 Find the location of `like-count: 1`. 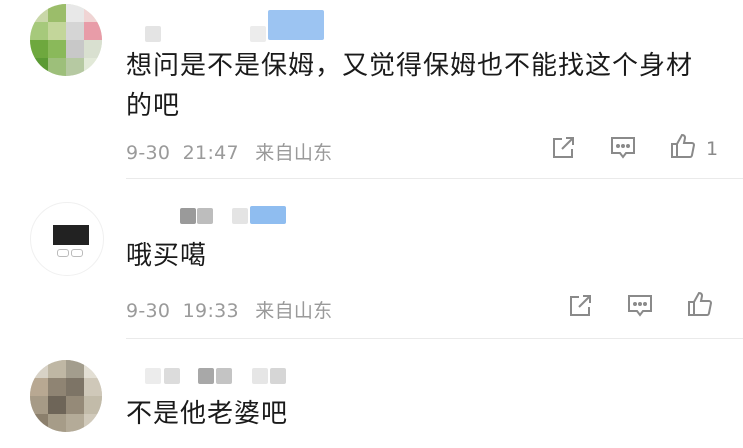

like-count: 1 is located at coordinates (712, 149).